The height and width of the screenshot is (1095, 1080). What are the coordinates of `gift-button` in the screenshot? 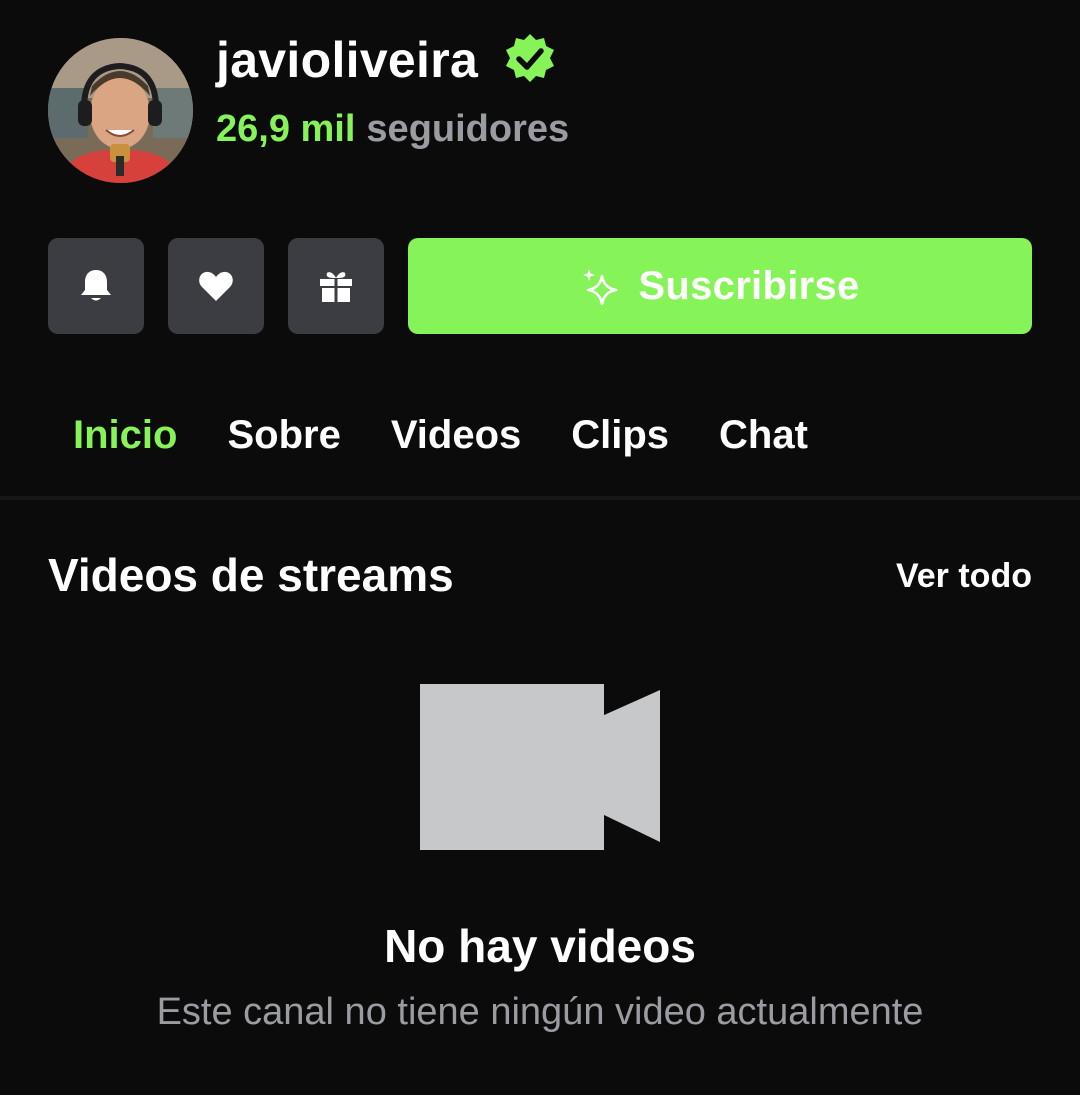 It's located at (336, 286).